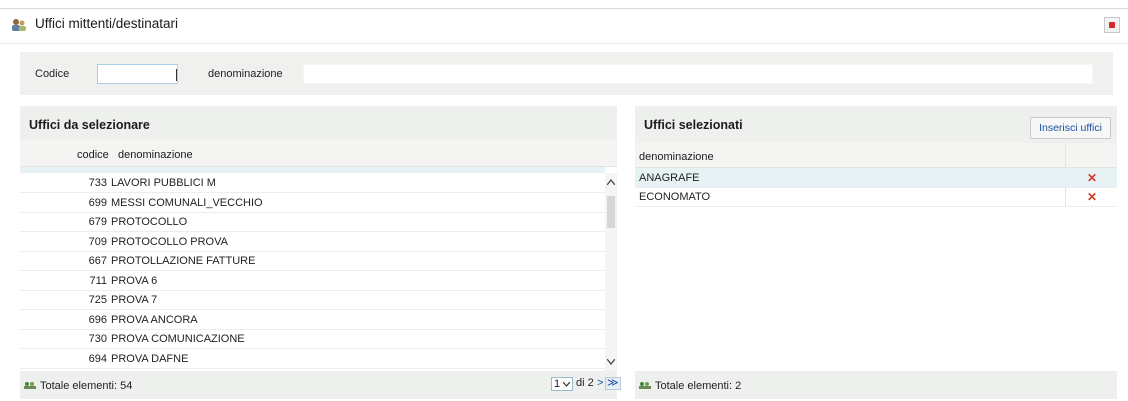 This screenshot has width=1128, height=401. Describe the element at coordinates (1112, 25) in the screenshot. I see `close-red-icon` at that location.